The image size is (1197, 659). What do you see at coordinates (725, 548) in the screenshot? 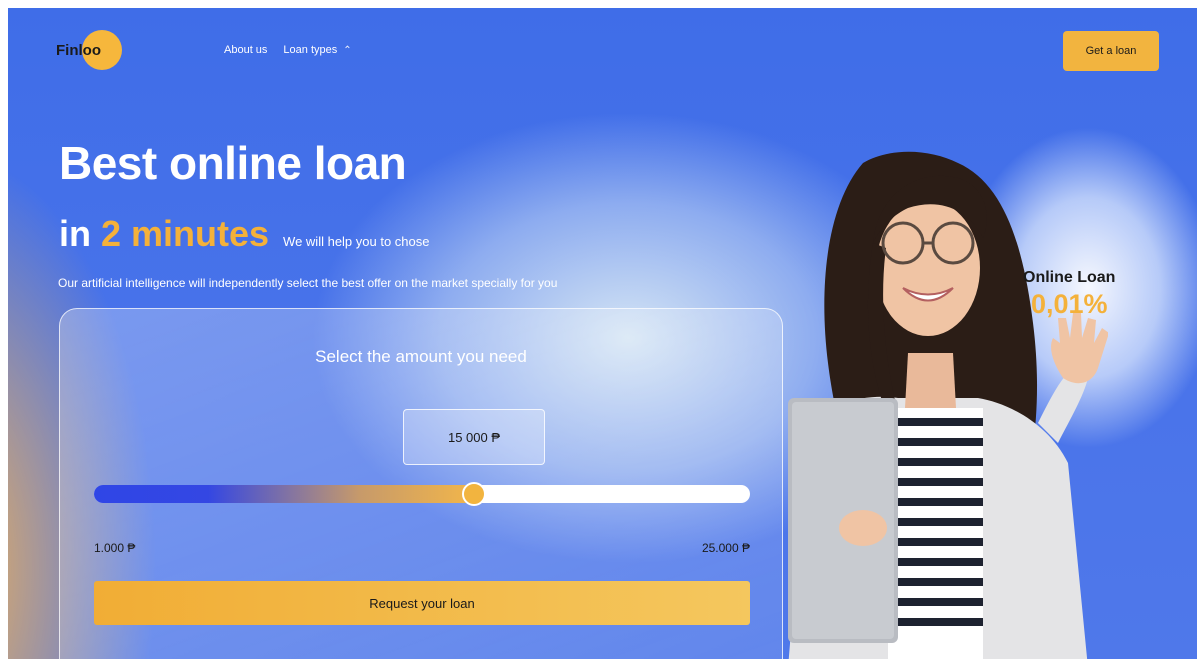
I see `slider-max-label: 25.000 ₱` at bounding box center [725, 548].